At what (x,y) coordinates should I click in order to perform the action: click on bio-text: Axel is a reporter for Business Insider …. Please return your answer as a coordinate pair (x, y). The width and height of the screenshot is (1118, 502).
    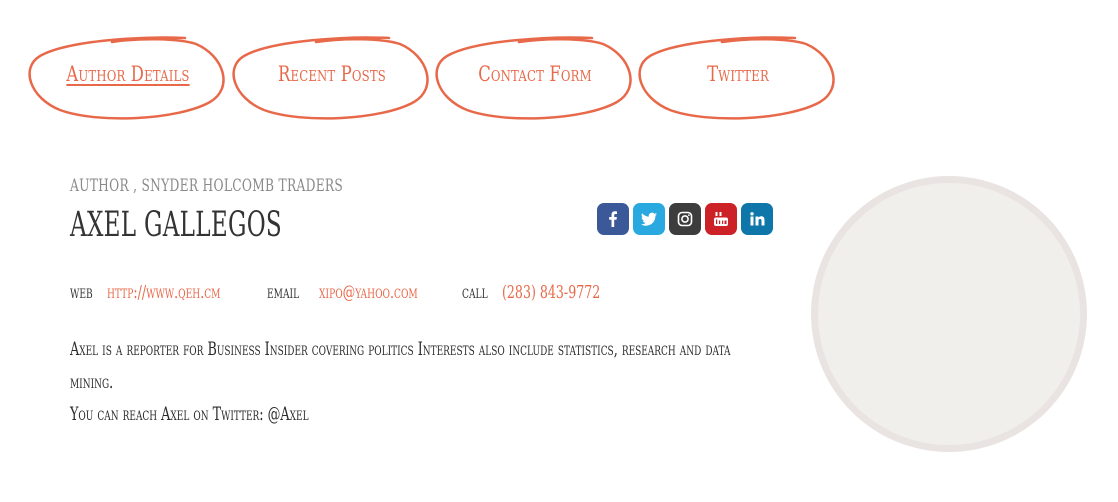
    Looking at the image, I should click on (400, 366).